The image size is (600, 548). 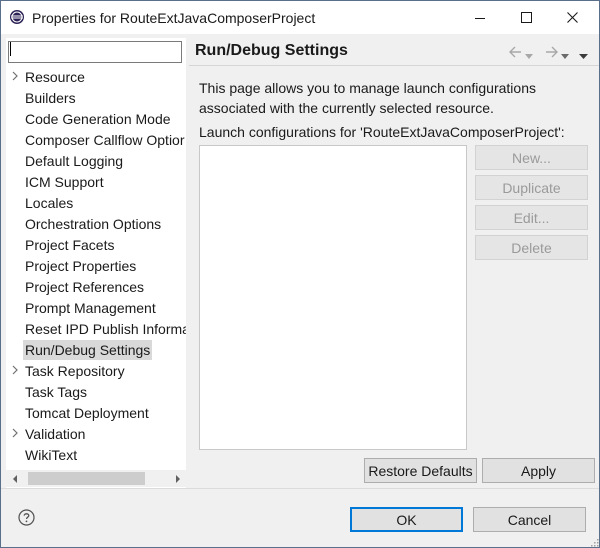 I want to click on tree-item-project-facets: Project Facets, so click(x=96, y=244).